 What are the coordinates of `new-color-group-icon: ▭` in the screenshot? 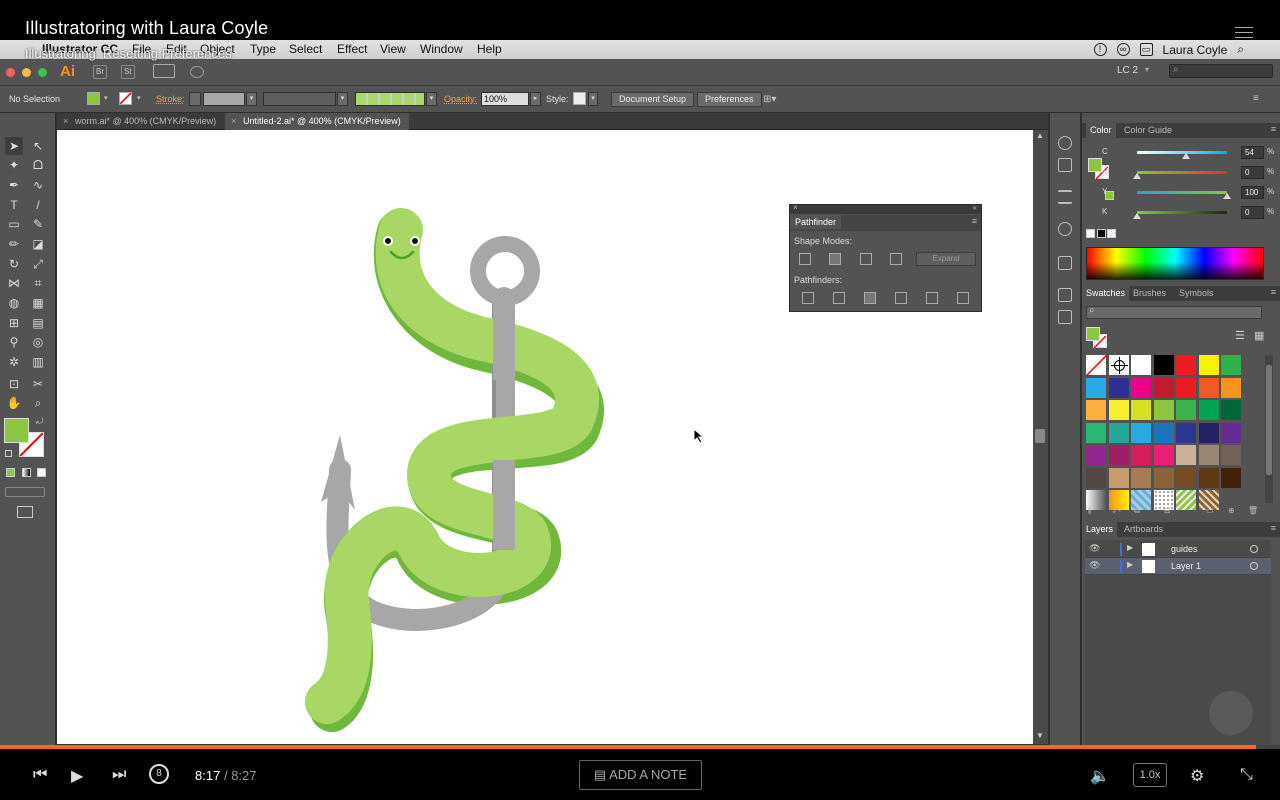 It's located at (1210, 510).